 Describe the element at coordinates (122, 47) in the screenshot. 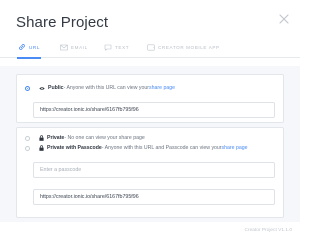

I see `tab-text-label: TEXT` at that location.